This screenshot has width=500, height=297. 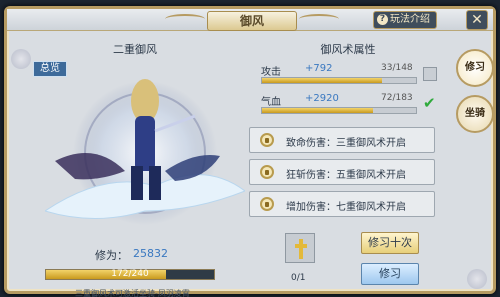 I want to click on exp-progress-bar: 172/240, so click(x=130, y=274).